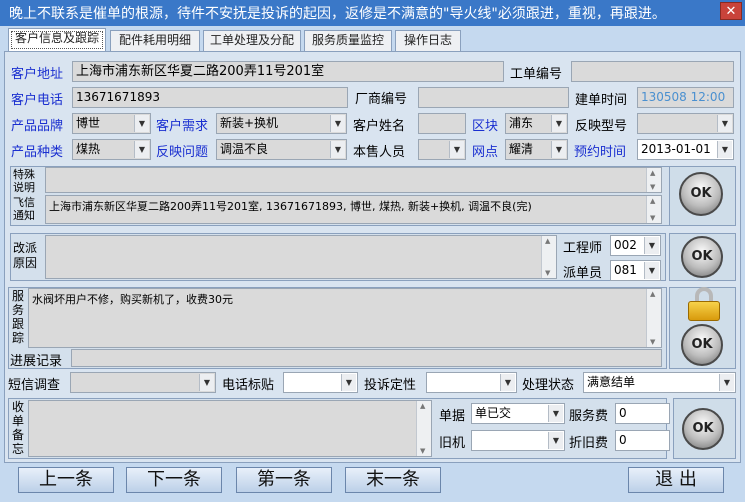 The height and width of the screenshot is (502, 745). I want to click on issue-label: 反映问题, so click(182, 152).